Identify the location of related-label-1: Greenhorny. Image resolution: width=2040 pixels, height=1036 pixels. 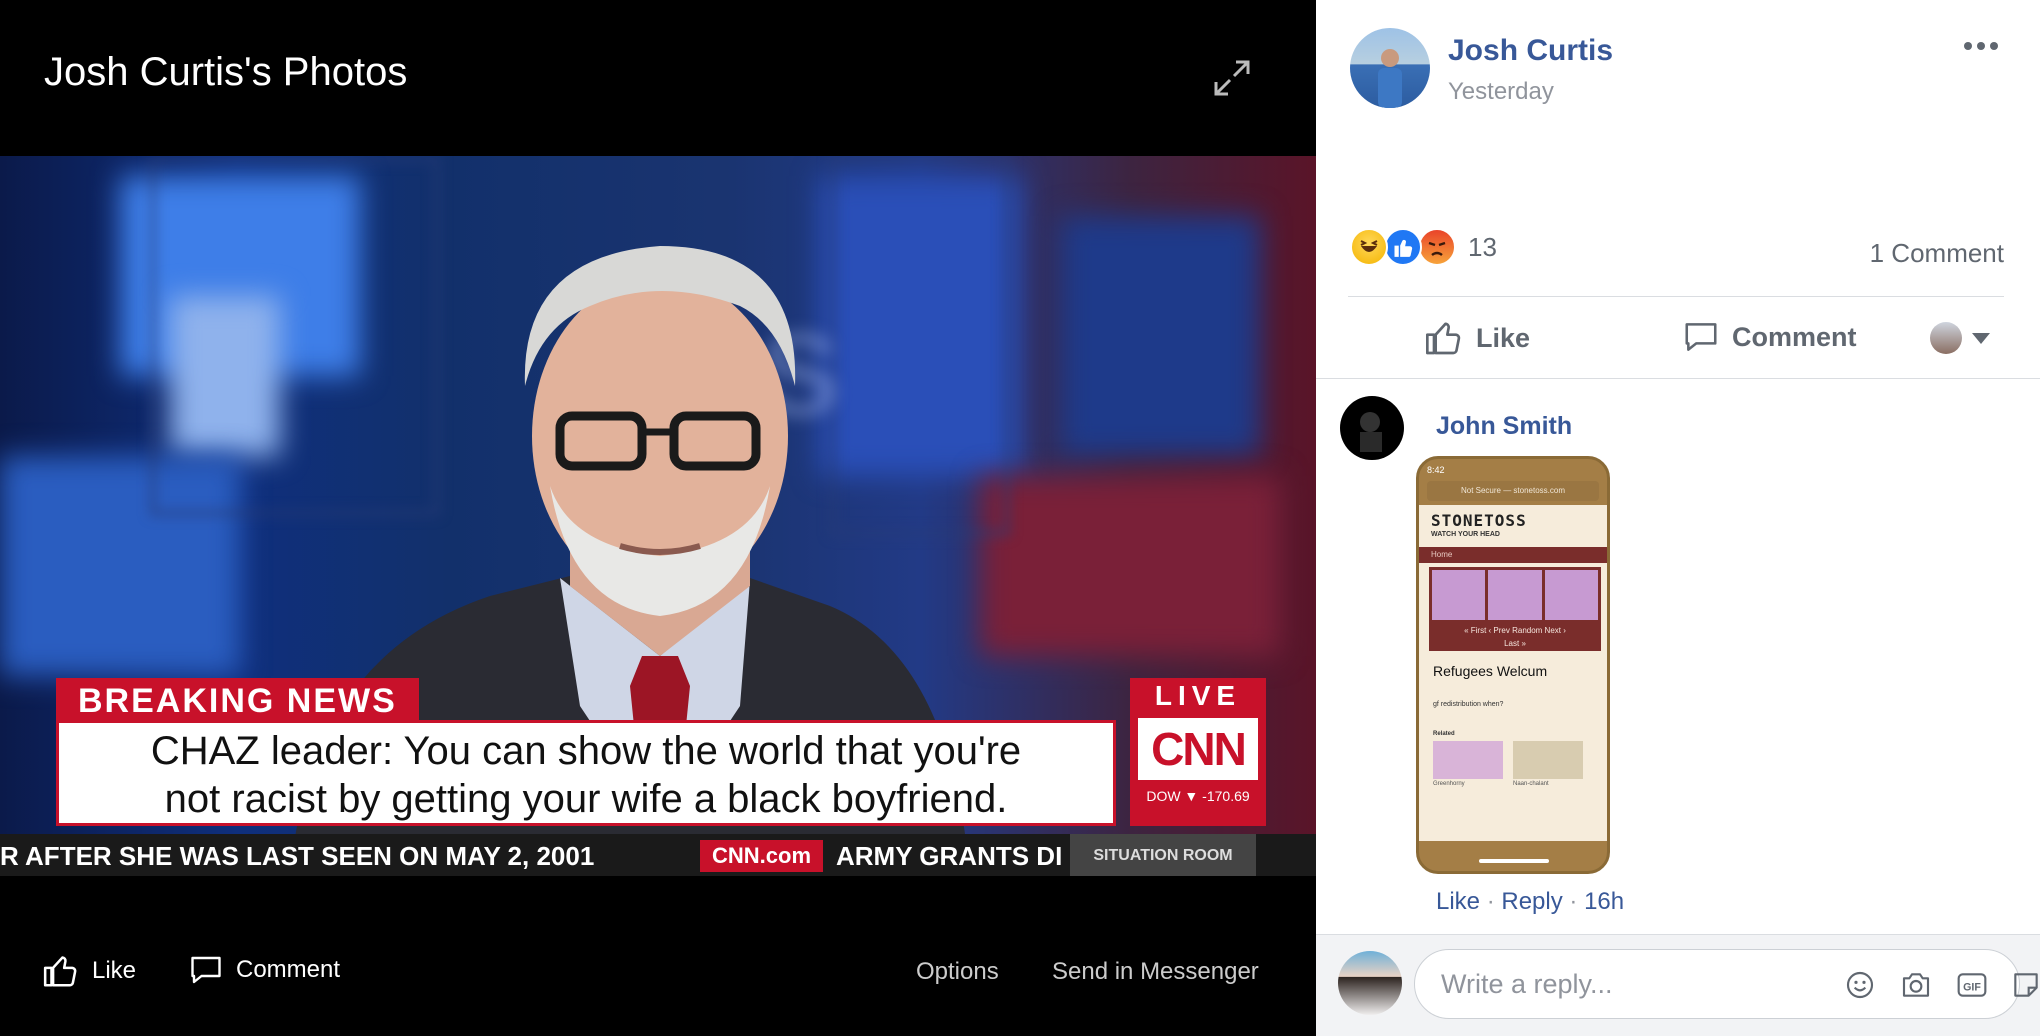
(1449, 784).